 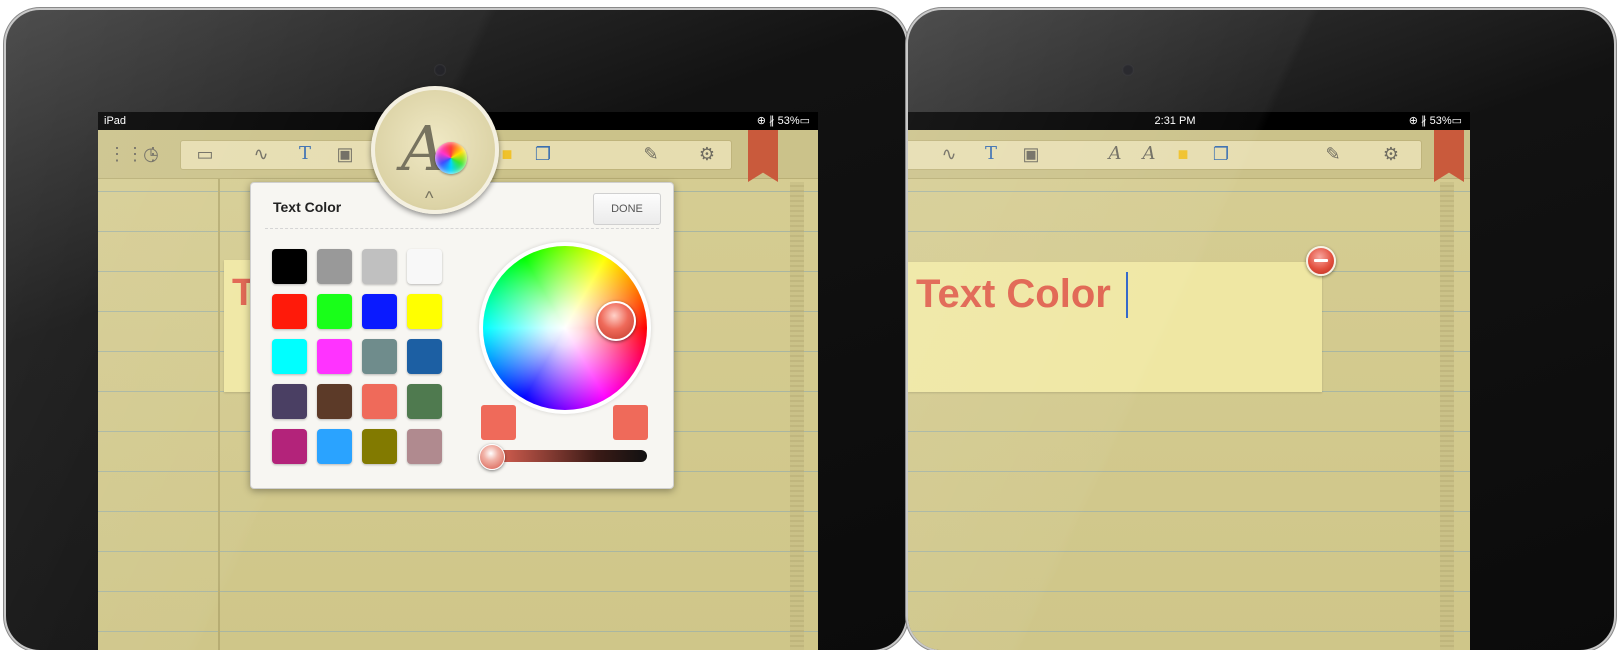 I want to click on sticky-note: Text Color, so click(x=1115, y=327).